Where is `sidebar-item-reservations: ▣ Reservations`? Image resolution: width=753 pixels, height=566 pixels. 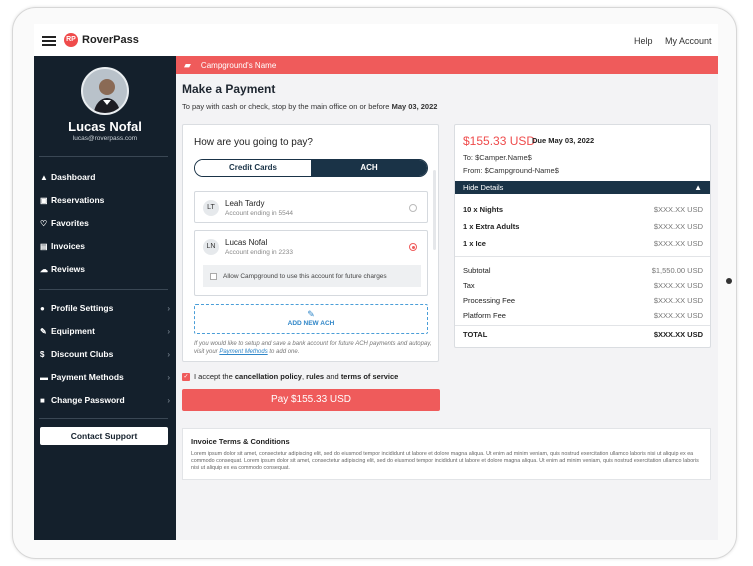 sidebar-item-reservations: ▣ Reservations is located at coordinates (105, 200).